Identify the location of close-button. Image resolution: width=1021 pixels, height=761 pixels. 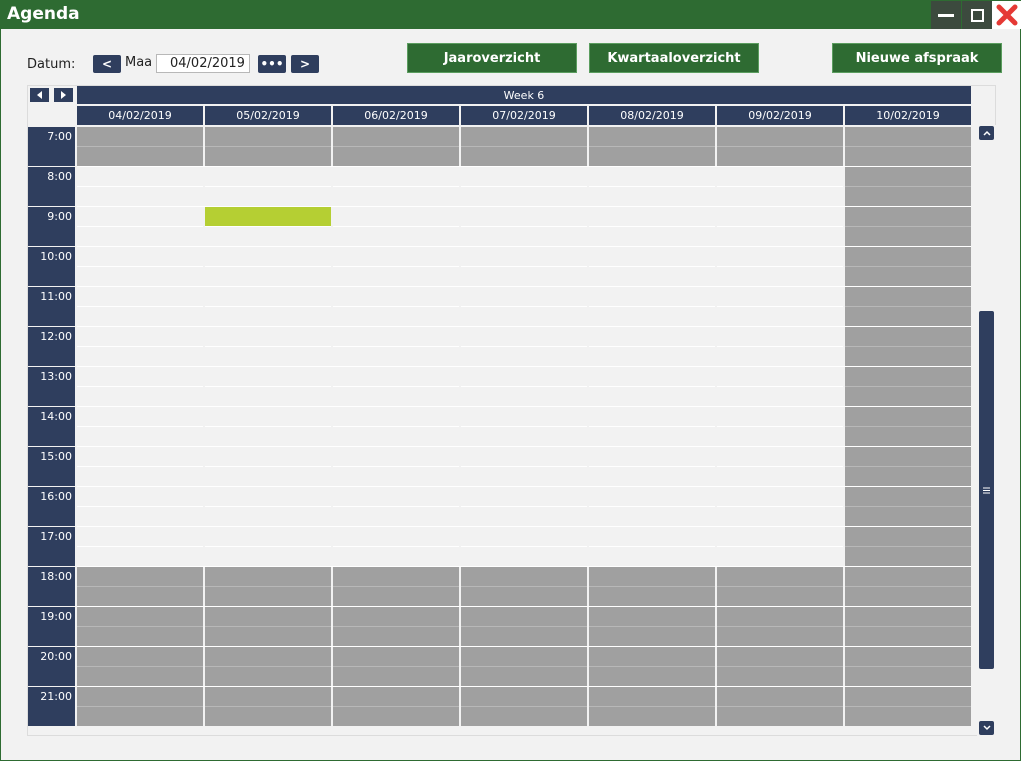
(1006, 15).